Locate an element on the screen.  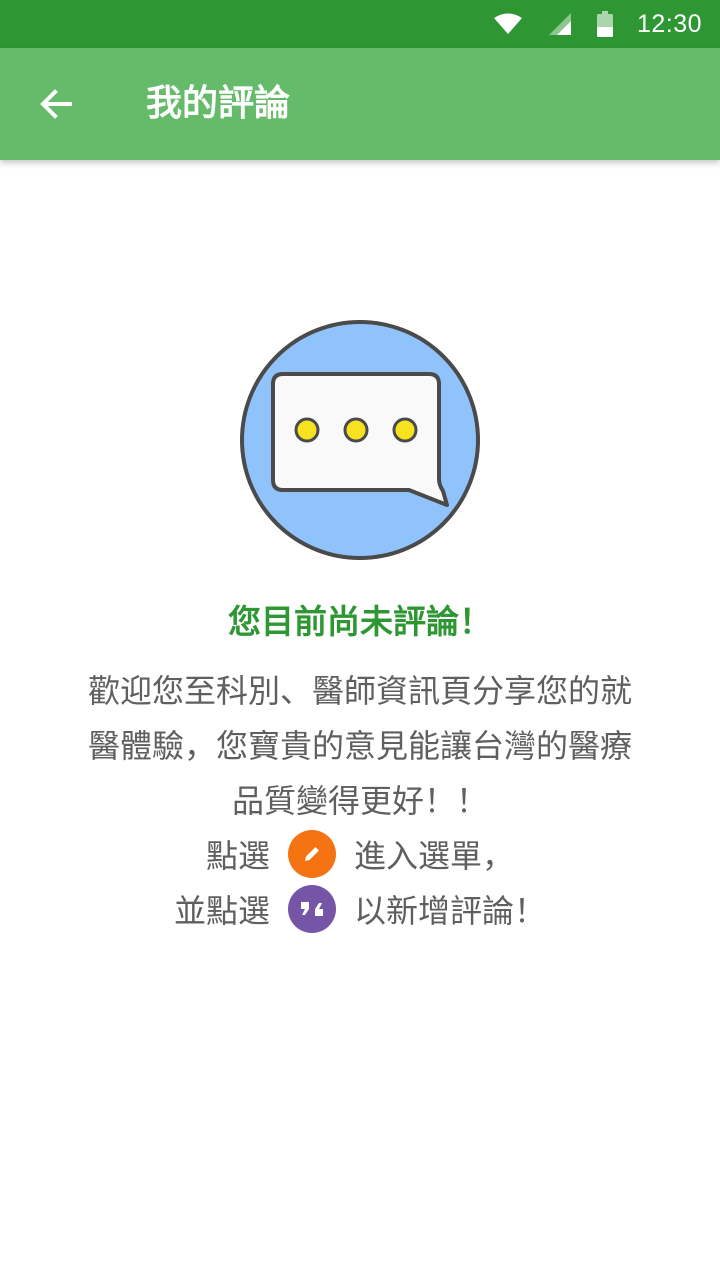
hint-prefix: 點選 is located at coordinates (237, 856).